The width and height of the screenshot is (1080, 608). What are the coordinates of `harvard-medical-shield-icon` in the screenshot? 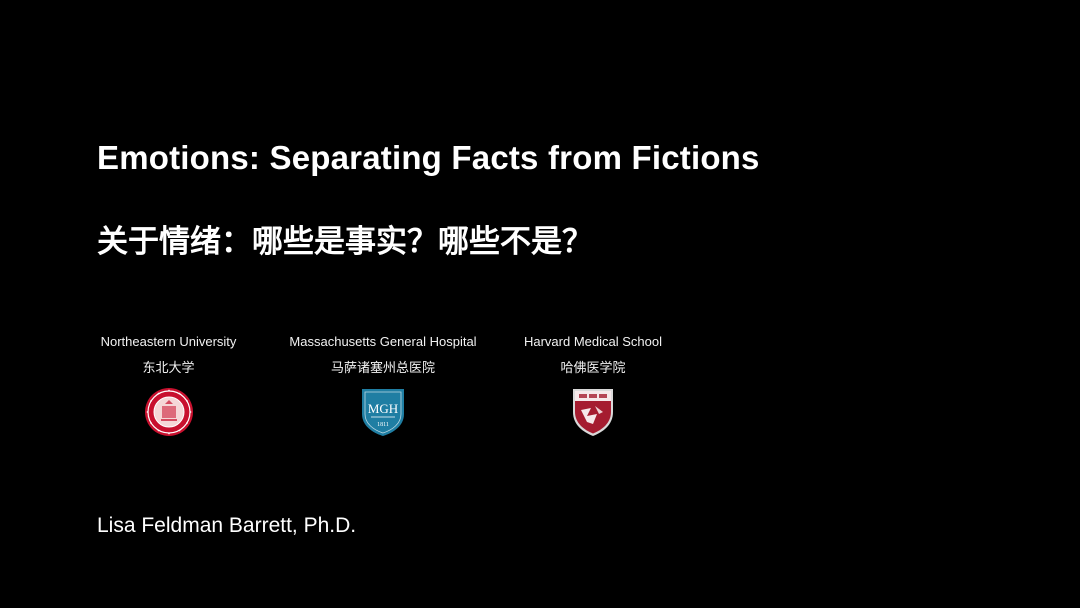 It's located at (593, 412).